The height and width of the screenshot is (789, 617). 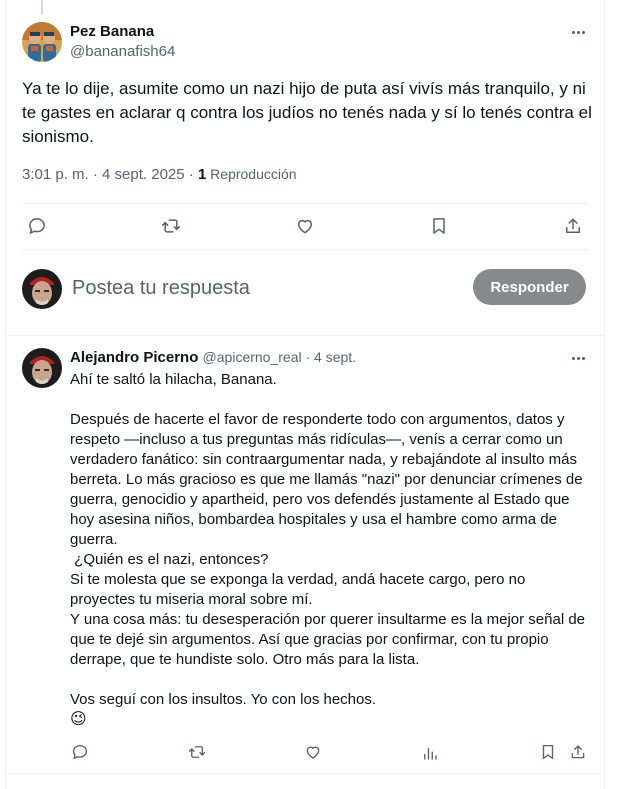 What do you see at coordinates (305, 773) in the screenshot?
I see `bottom-divider` at bounding box center [305, 773].